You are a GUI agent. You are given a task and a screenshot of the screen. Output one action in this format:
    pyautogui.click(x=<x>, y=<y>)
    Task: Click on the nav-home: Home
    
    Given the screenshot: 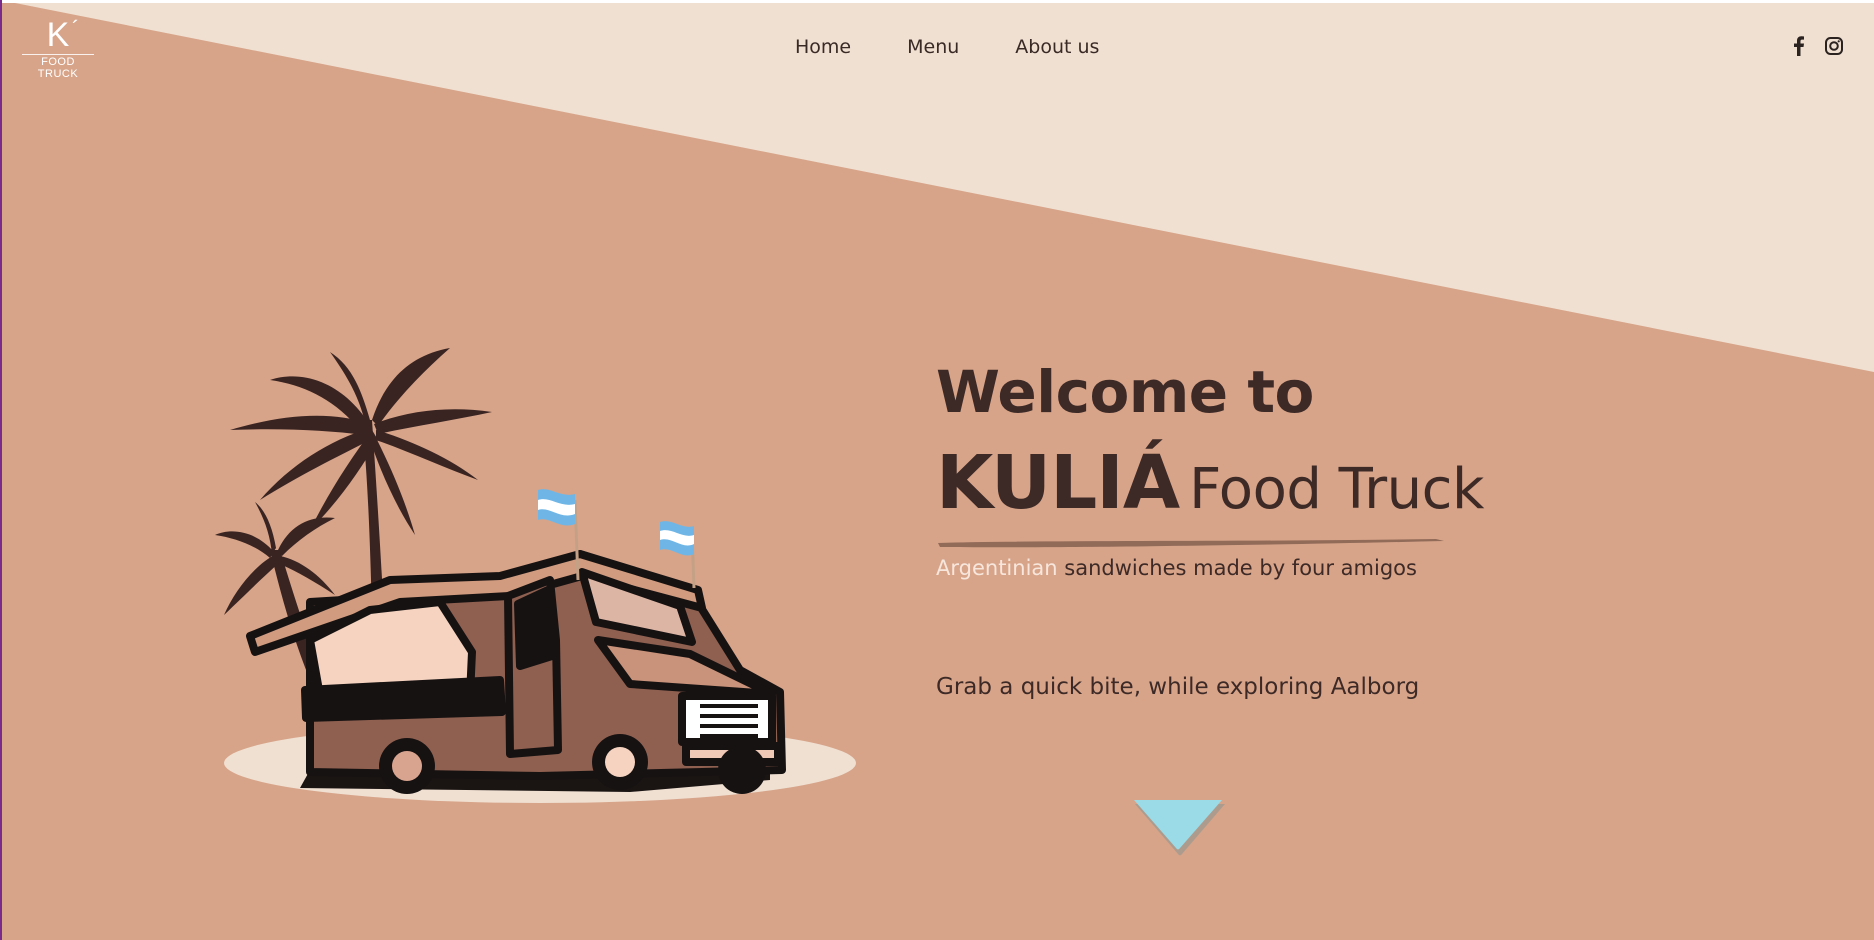 What is the action you would take?
    pyautogui.click(x=823, y=47)
    